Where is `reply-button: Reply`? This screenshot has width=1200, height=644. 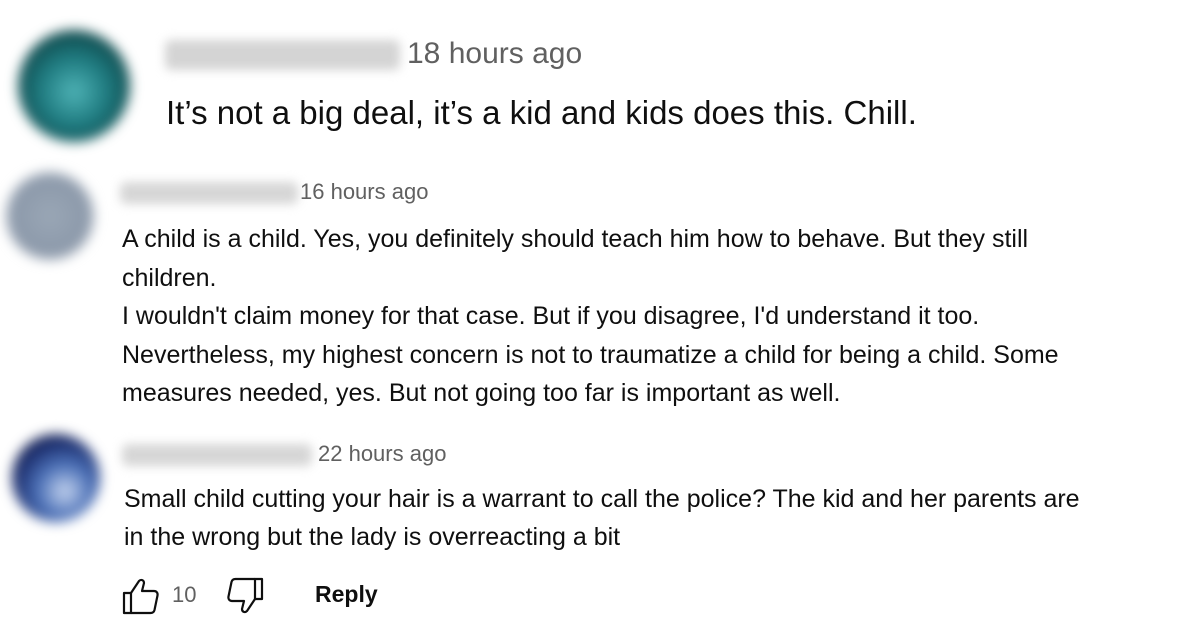 reply-button: Reply is located at coordinates (346, 594).